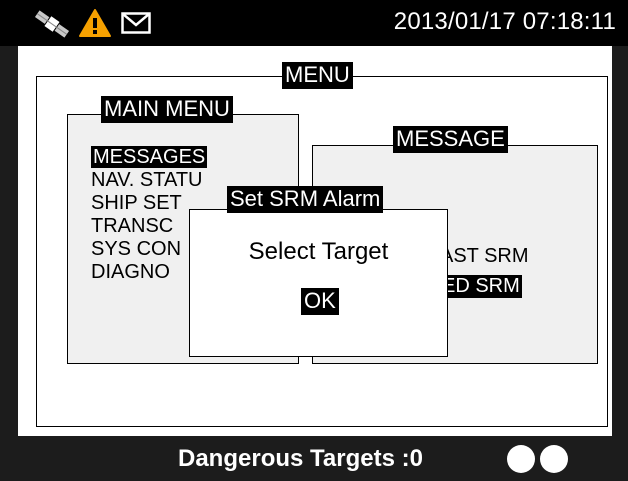 The height and width of the screenshot is (481, 628). I want to click on ok-button: OK, so click(320, 301).